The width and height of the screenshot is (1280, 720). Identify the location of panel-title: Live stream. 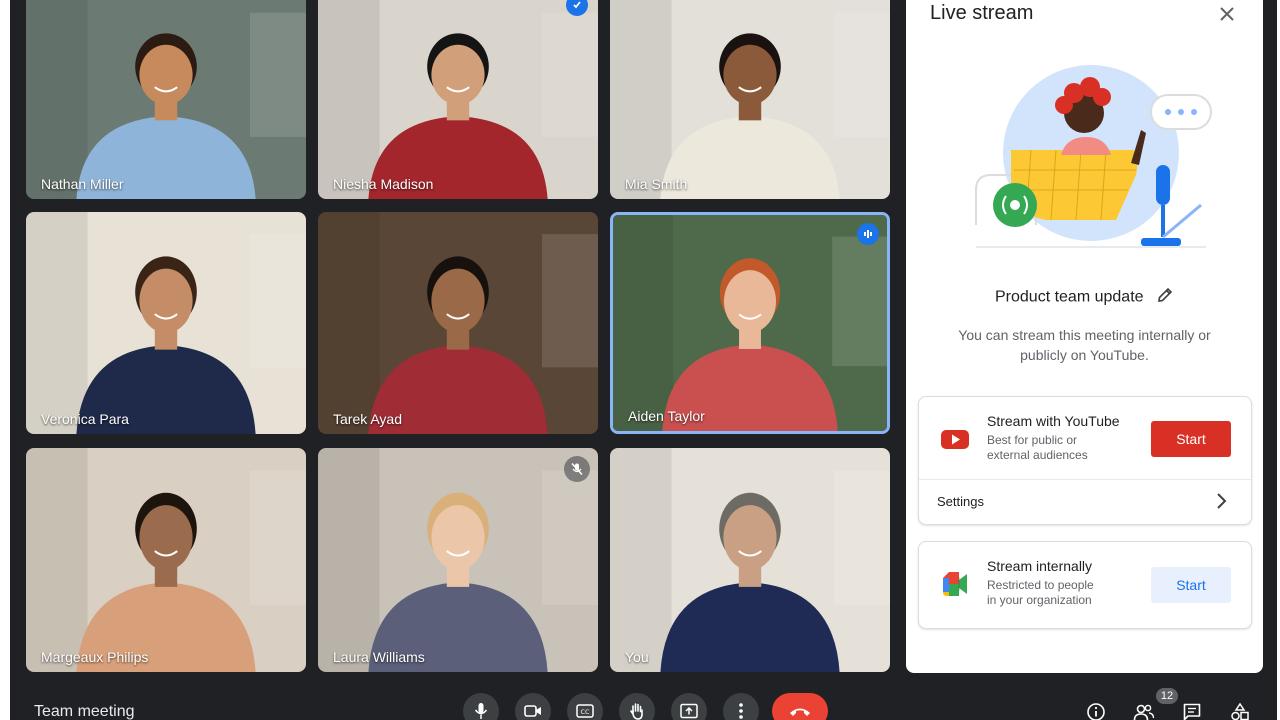
(982, 13).